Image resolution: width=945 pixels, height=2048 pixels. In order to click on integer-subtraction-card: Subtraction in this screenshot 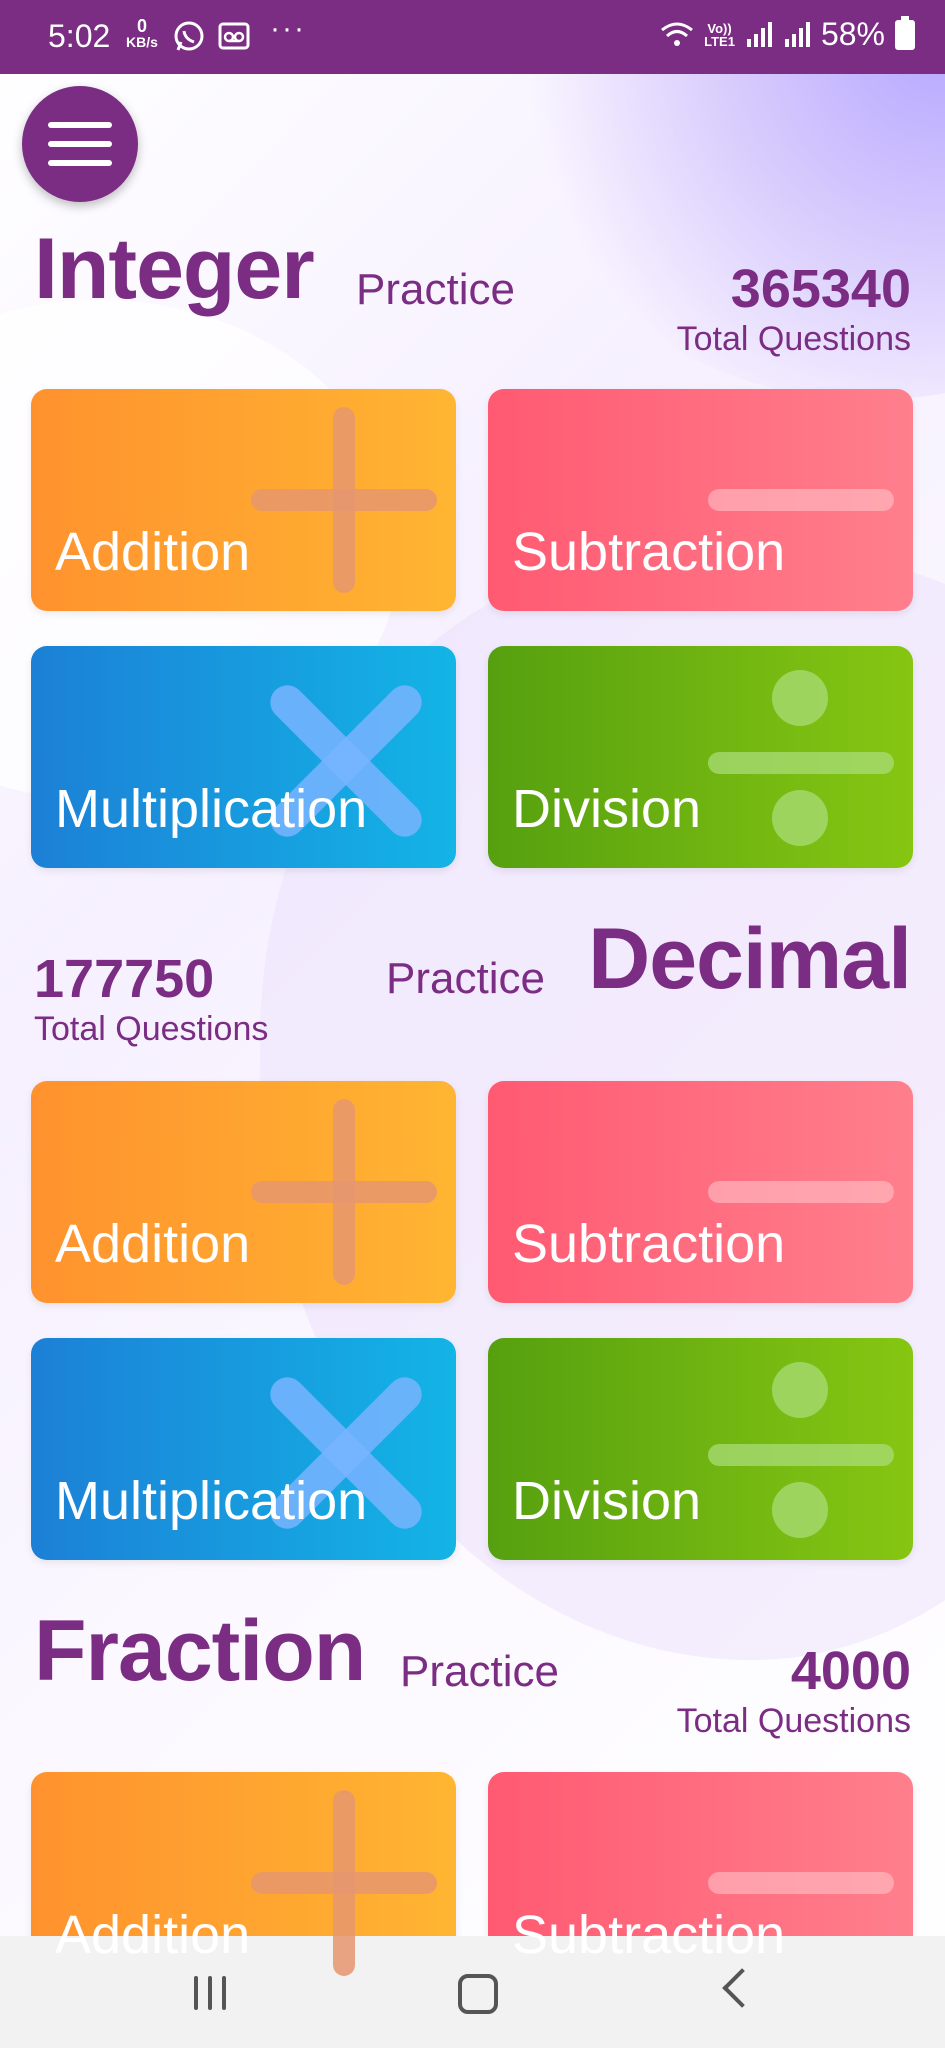, I will do `click(700, 500)`.